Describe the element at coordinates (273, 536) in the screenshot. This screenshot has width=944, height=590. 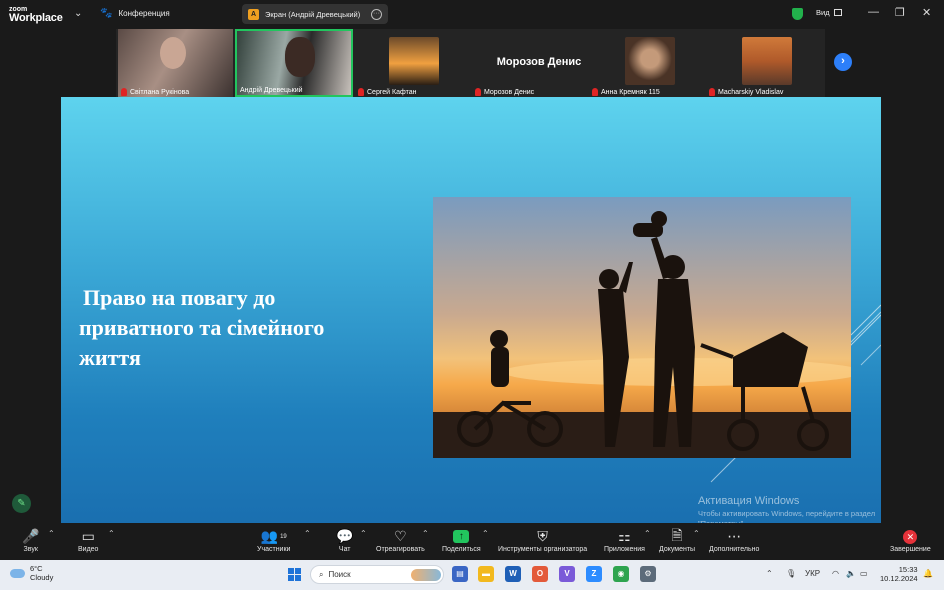
I see `participants-icon: 👥 19` at that location.